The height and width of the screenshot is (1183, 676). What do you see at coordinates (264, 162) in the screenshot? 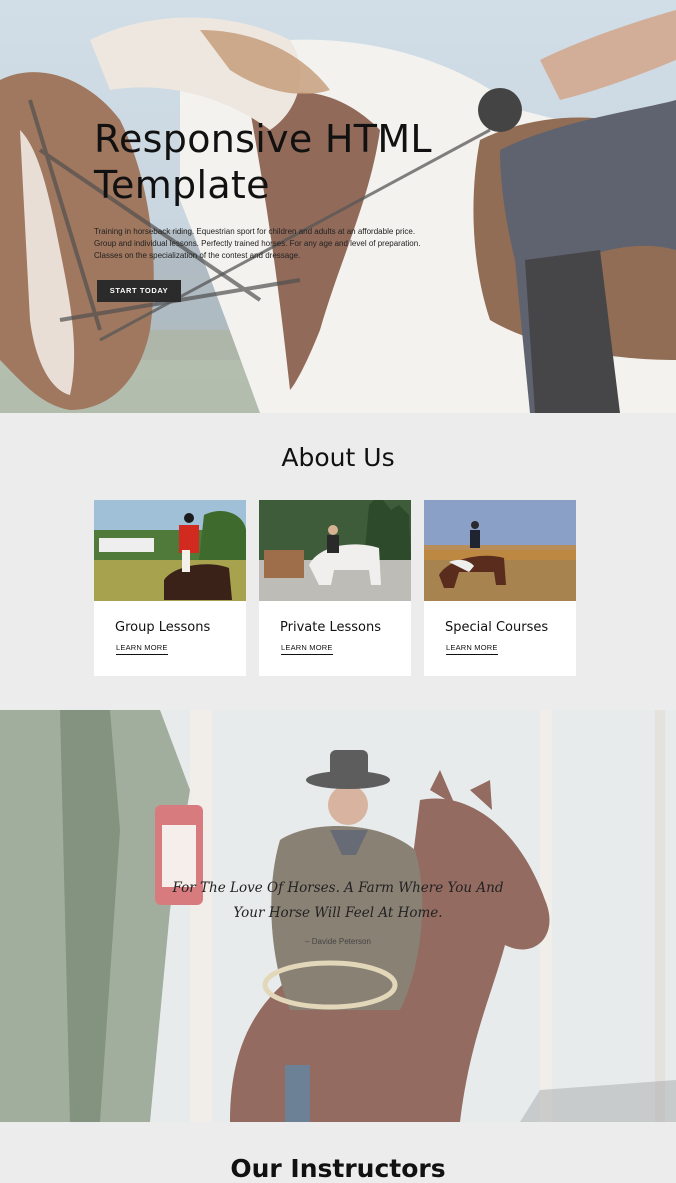
I see `hero-title: Responsive HTML Template` at bounding box center [264, 162].